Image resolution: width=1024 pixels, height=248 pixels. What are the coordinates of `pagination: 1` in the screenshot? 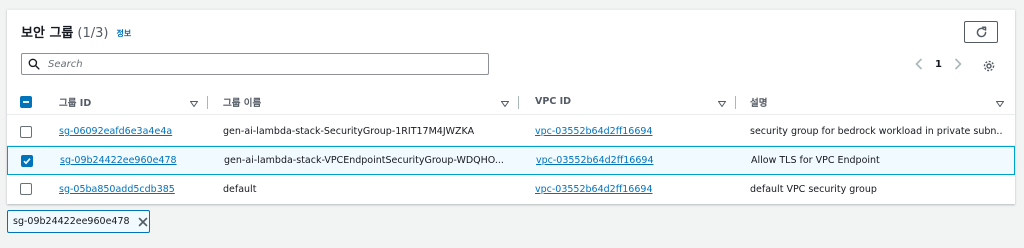 It's located at (938, 64).